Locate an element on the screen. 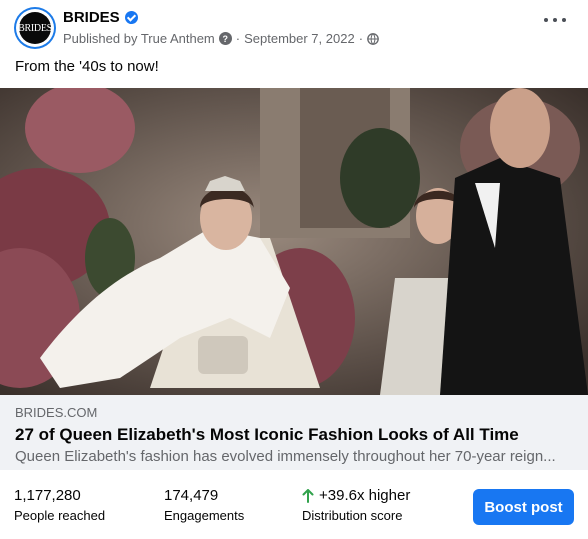 This screenshot has height=539, width=588. engagements-value: 174,479 is located at coordinates (191, 495).